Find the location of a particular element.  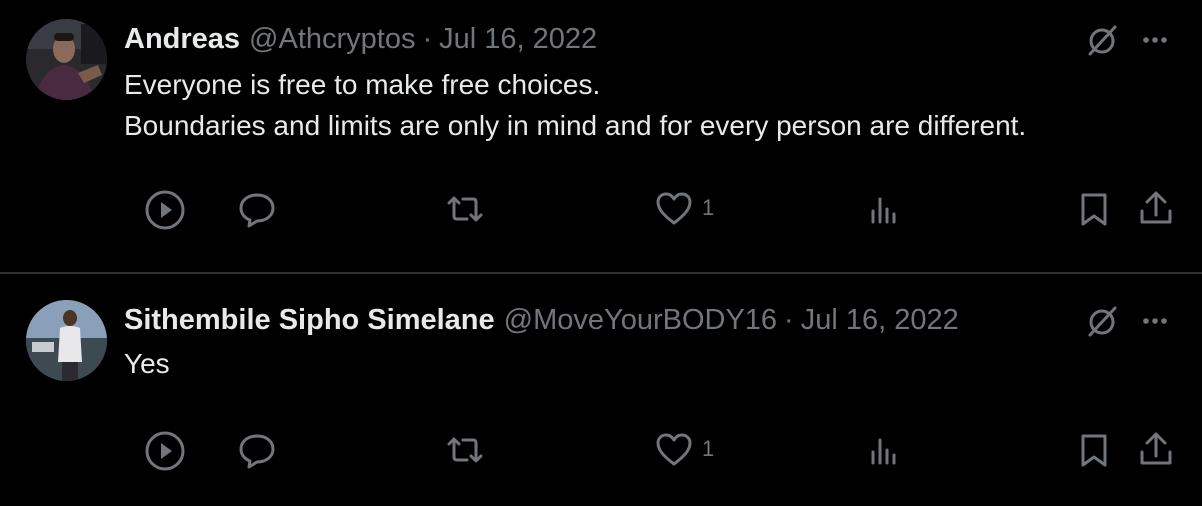

tweet-text-line: Everyone is free to make free choices. is located at coordinates (362, 84).